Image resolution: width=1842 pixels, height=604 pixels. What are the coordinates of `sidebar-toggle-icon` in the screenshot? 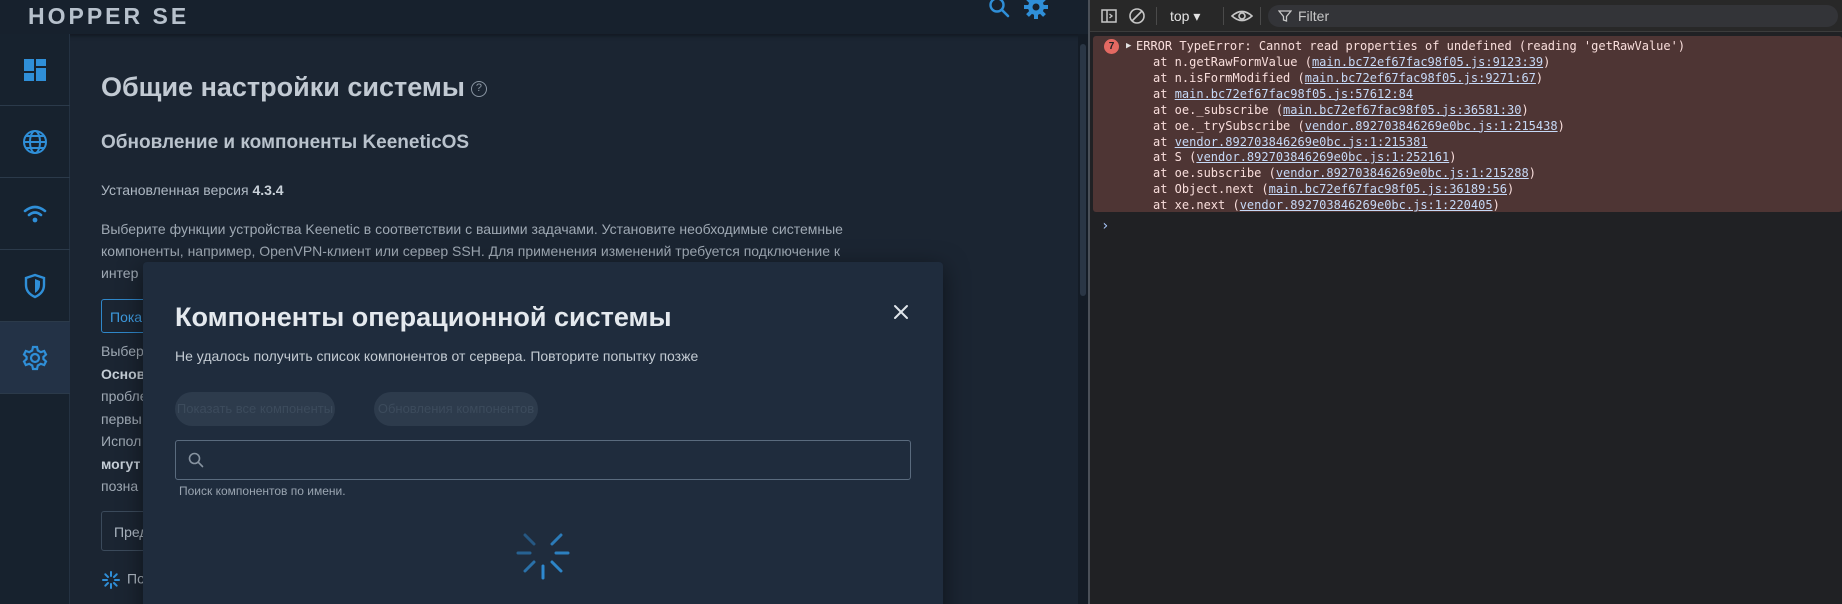 It's located at (1109, 16).